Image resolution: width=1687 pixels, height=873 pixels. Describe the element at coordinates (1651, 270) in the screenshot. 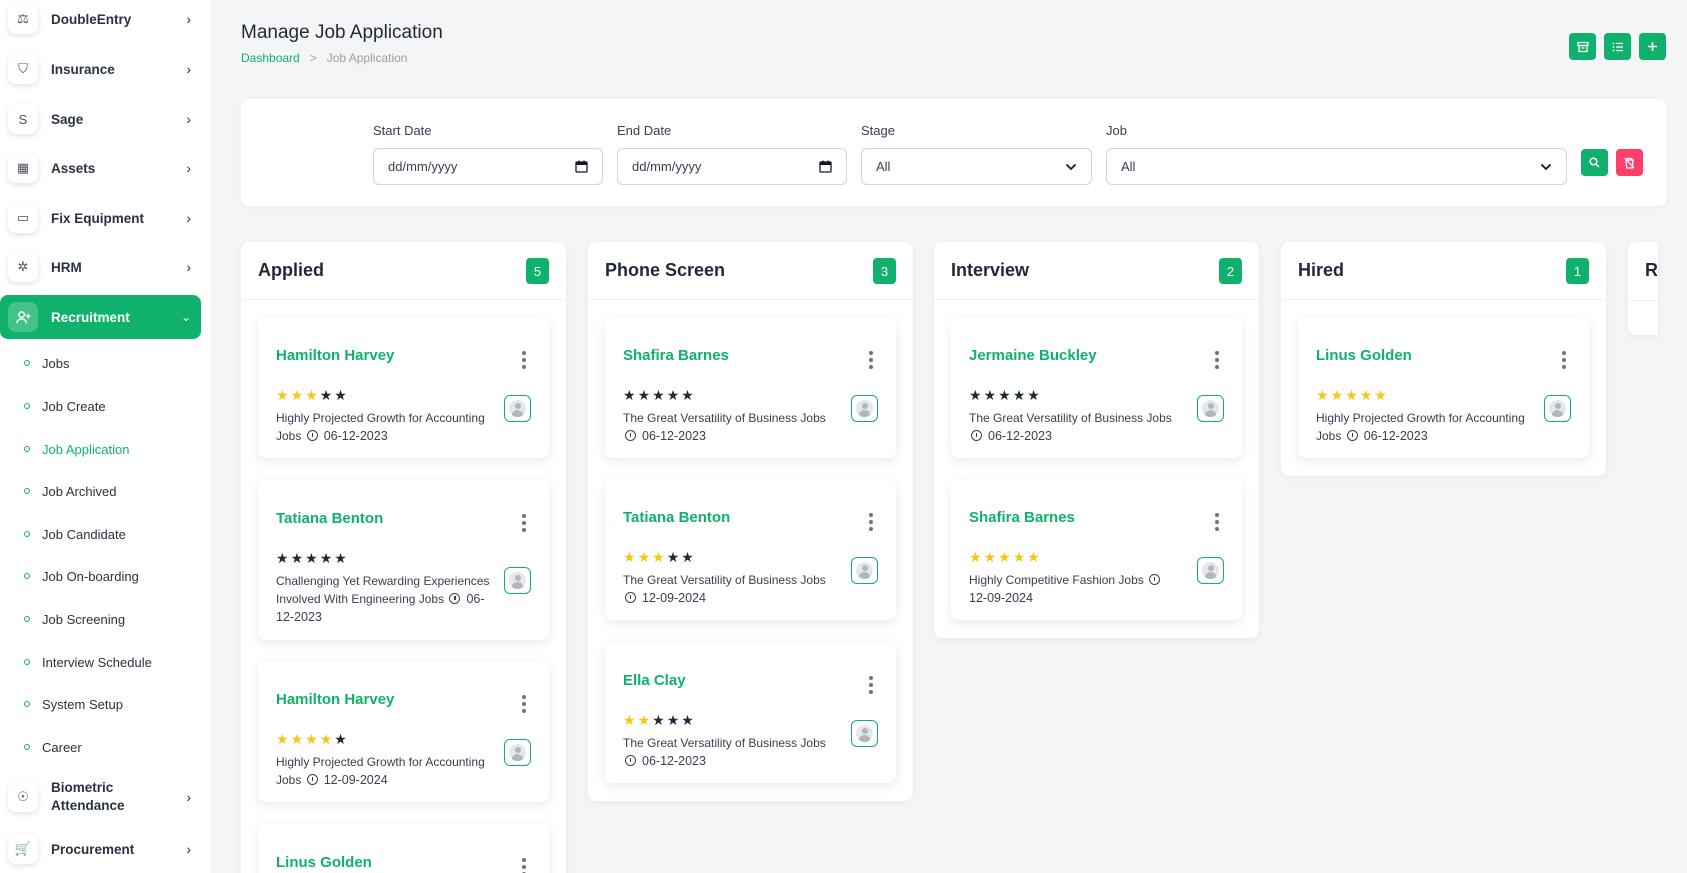

I see `column-title: R` at that location.